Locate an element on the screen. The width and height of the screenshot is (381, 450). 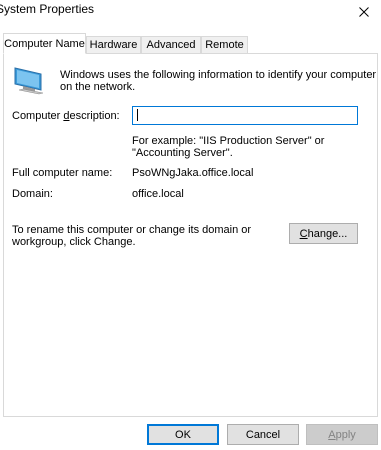
tab-remote: Remote is located at coordinates (224, 44).